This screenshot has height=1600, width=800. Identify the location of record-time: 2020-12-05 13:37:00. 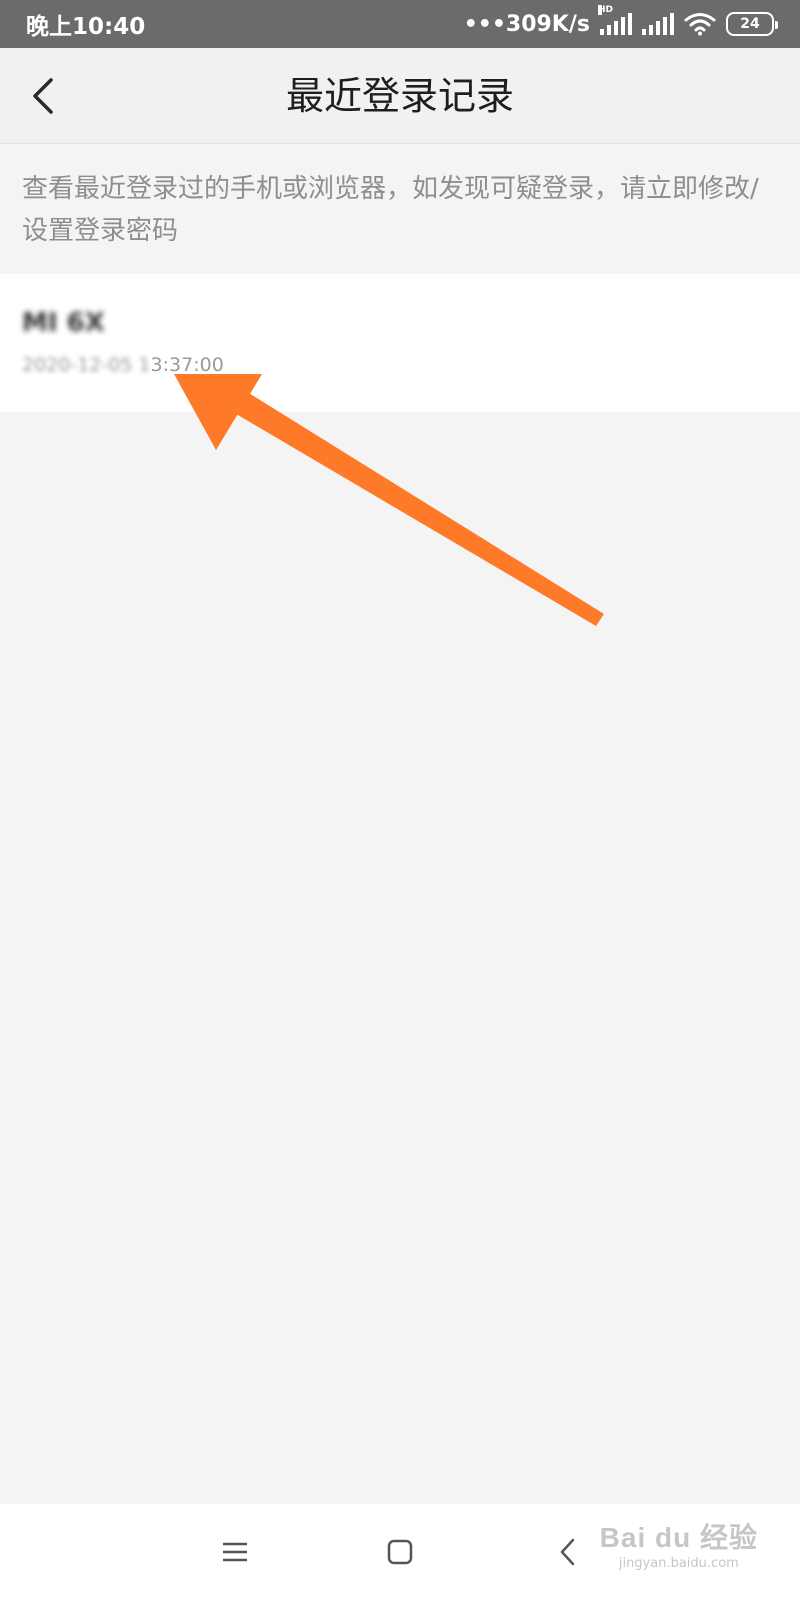
(123, 365).